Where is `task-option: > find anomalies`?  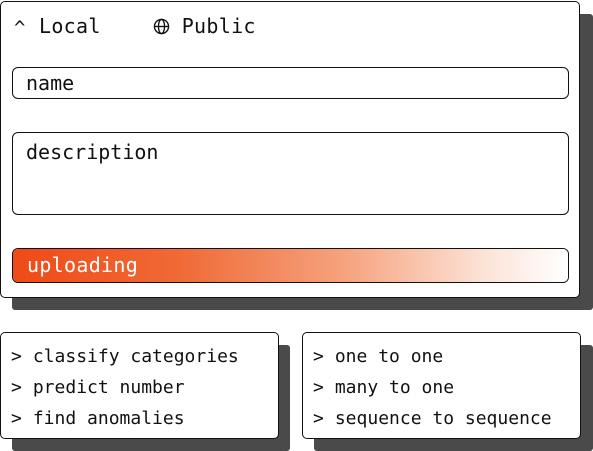
task-option: > find anomalies is located at coordinates (125, 418).